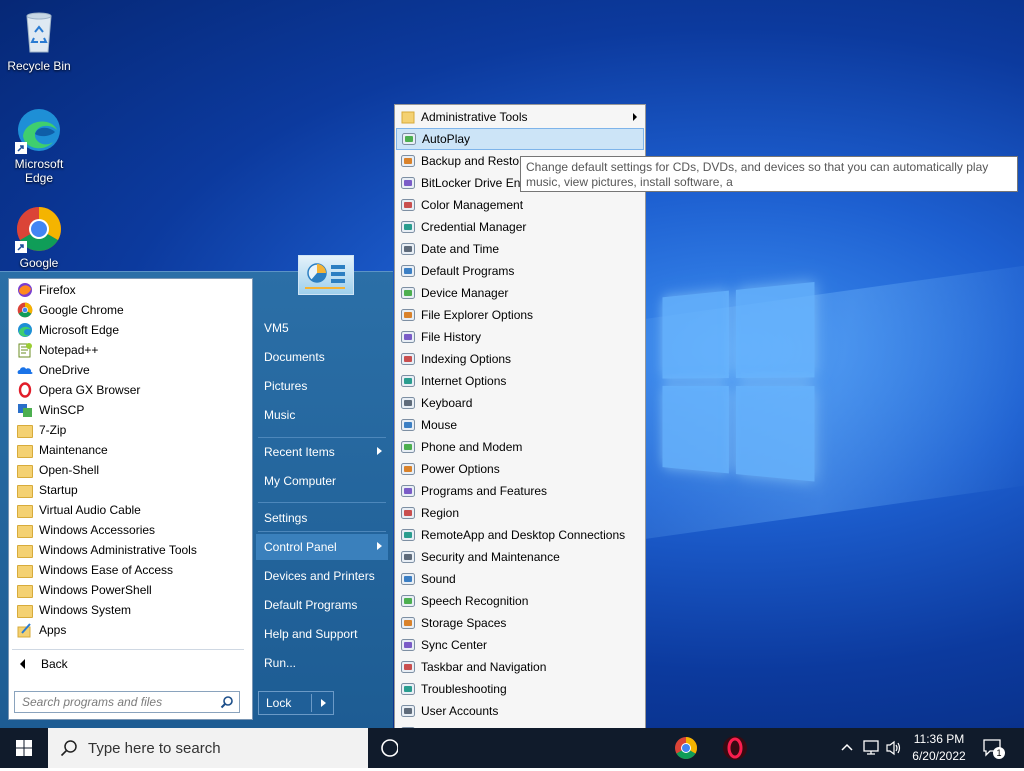 This screenshot has width=1024, height=771. Describe the element at coordinates (440, 513) in the screenshot. I see `cp-item-label: Region` at that location.